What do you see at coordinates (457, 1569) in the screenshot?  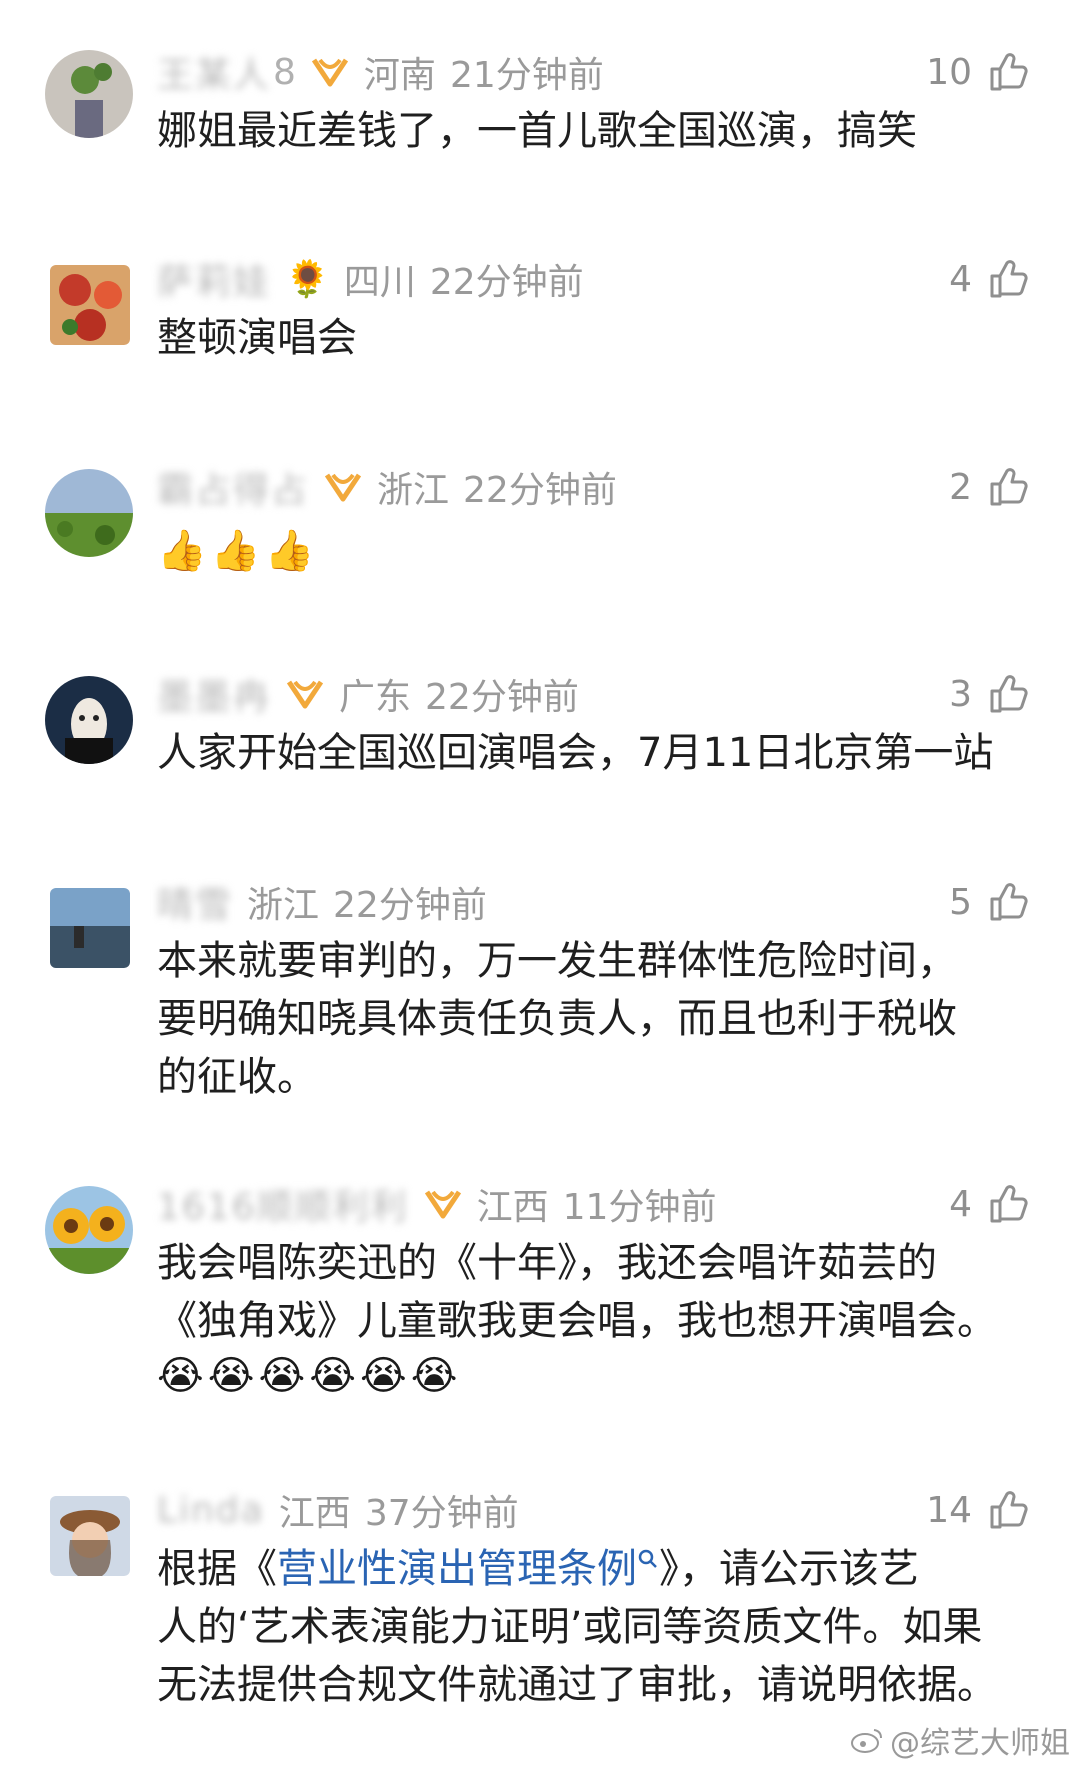 I see `regulation-link: 营业性演出管理条例` at bounding box center [457, 1569].